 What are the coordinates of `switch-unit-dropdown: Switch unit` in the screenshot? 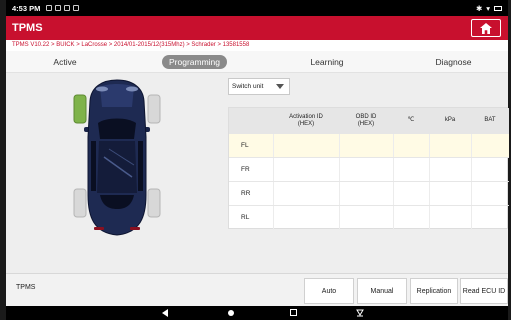 It's located at (259, 86).